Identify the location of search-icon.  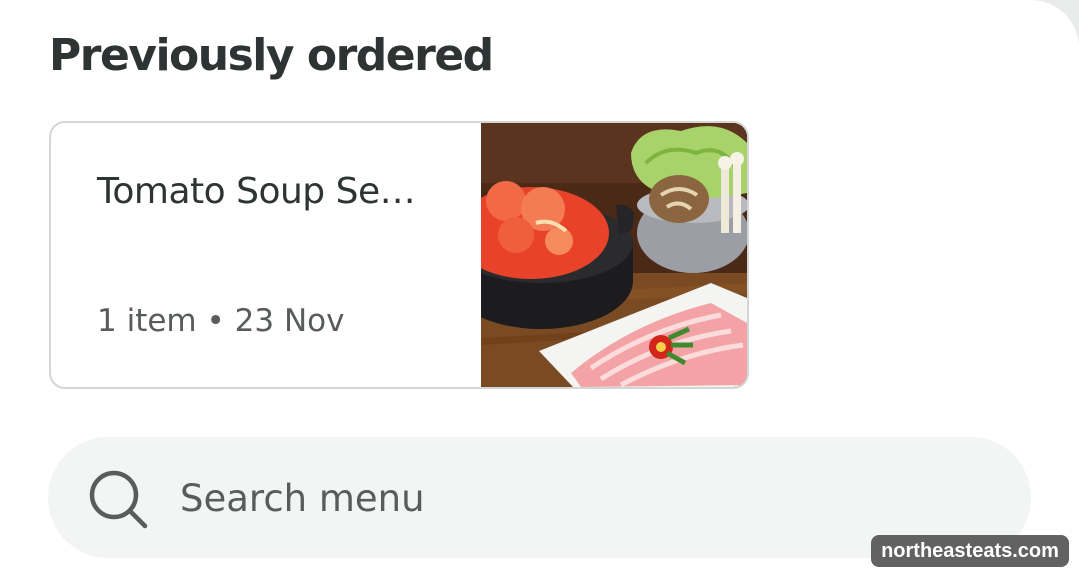
(118, 499).